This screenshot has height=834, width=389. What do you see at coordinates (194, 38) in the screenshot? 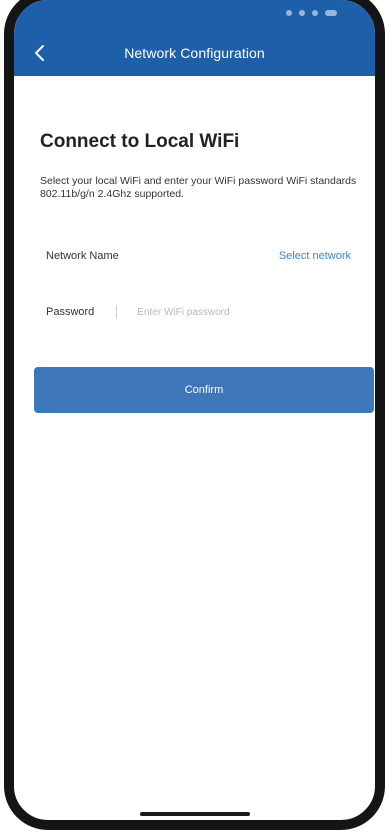
I see `app-header: Network Configuration` at bounding box center [194, 38].